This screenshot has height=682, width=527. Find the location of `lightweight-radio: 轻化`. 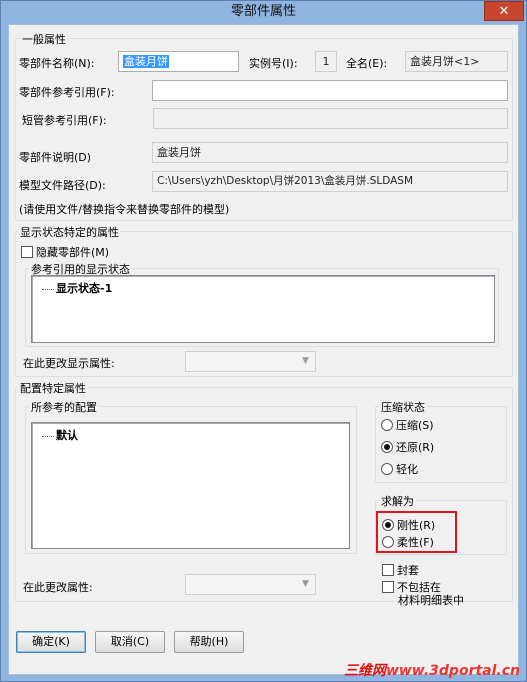

lightweight-radio: 轻化 is located at coordinates (399, 469).